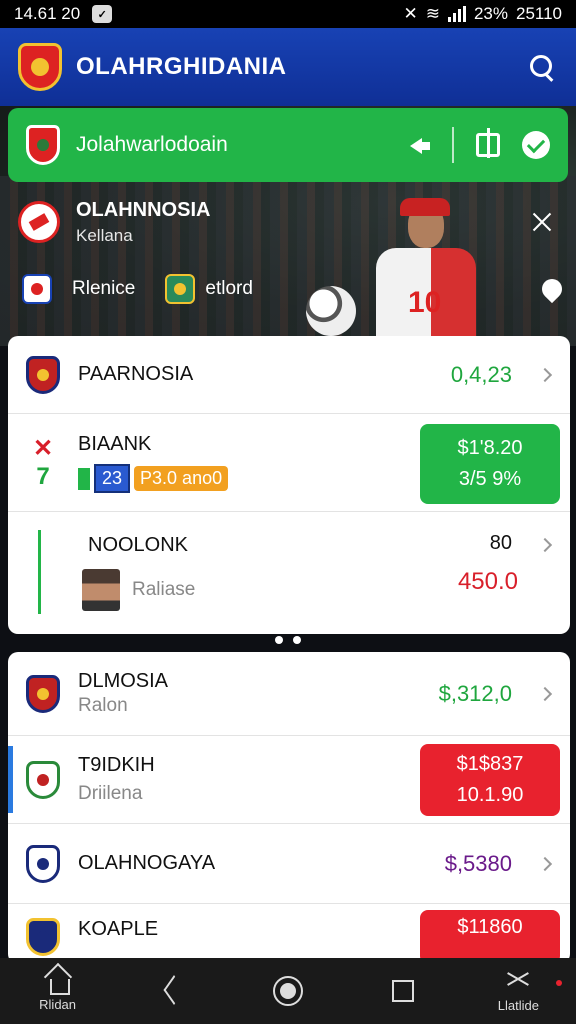  Describe the element at coordinates (40, 67) in the screenshot. I see `app-logo` at that location.